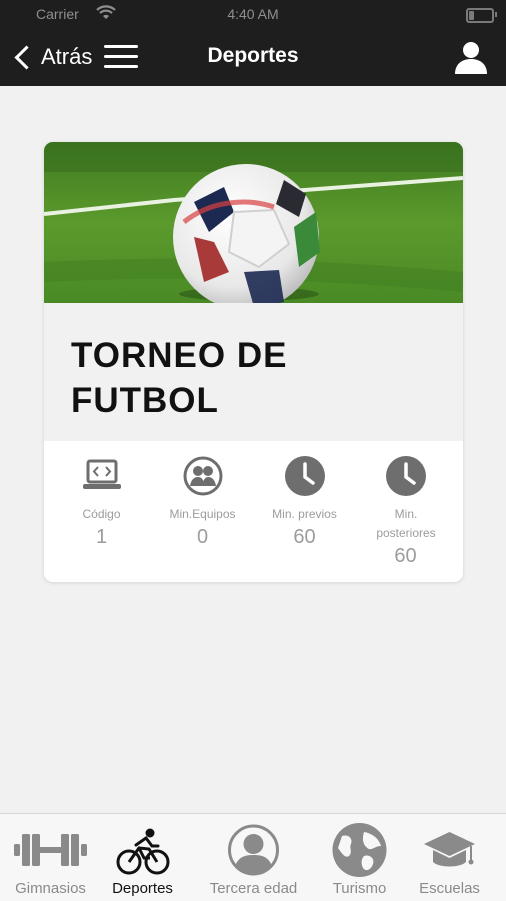  Describe the element at coordinates (406, 523) in the screenshot. I see `stat-label: Min. posteriores` at that location.